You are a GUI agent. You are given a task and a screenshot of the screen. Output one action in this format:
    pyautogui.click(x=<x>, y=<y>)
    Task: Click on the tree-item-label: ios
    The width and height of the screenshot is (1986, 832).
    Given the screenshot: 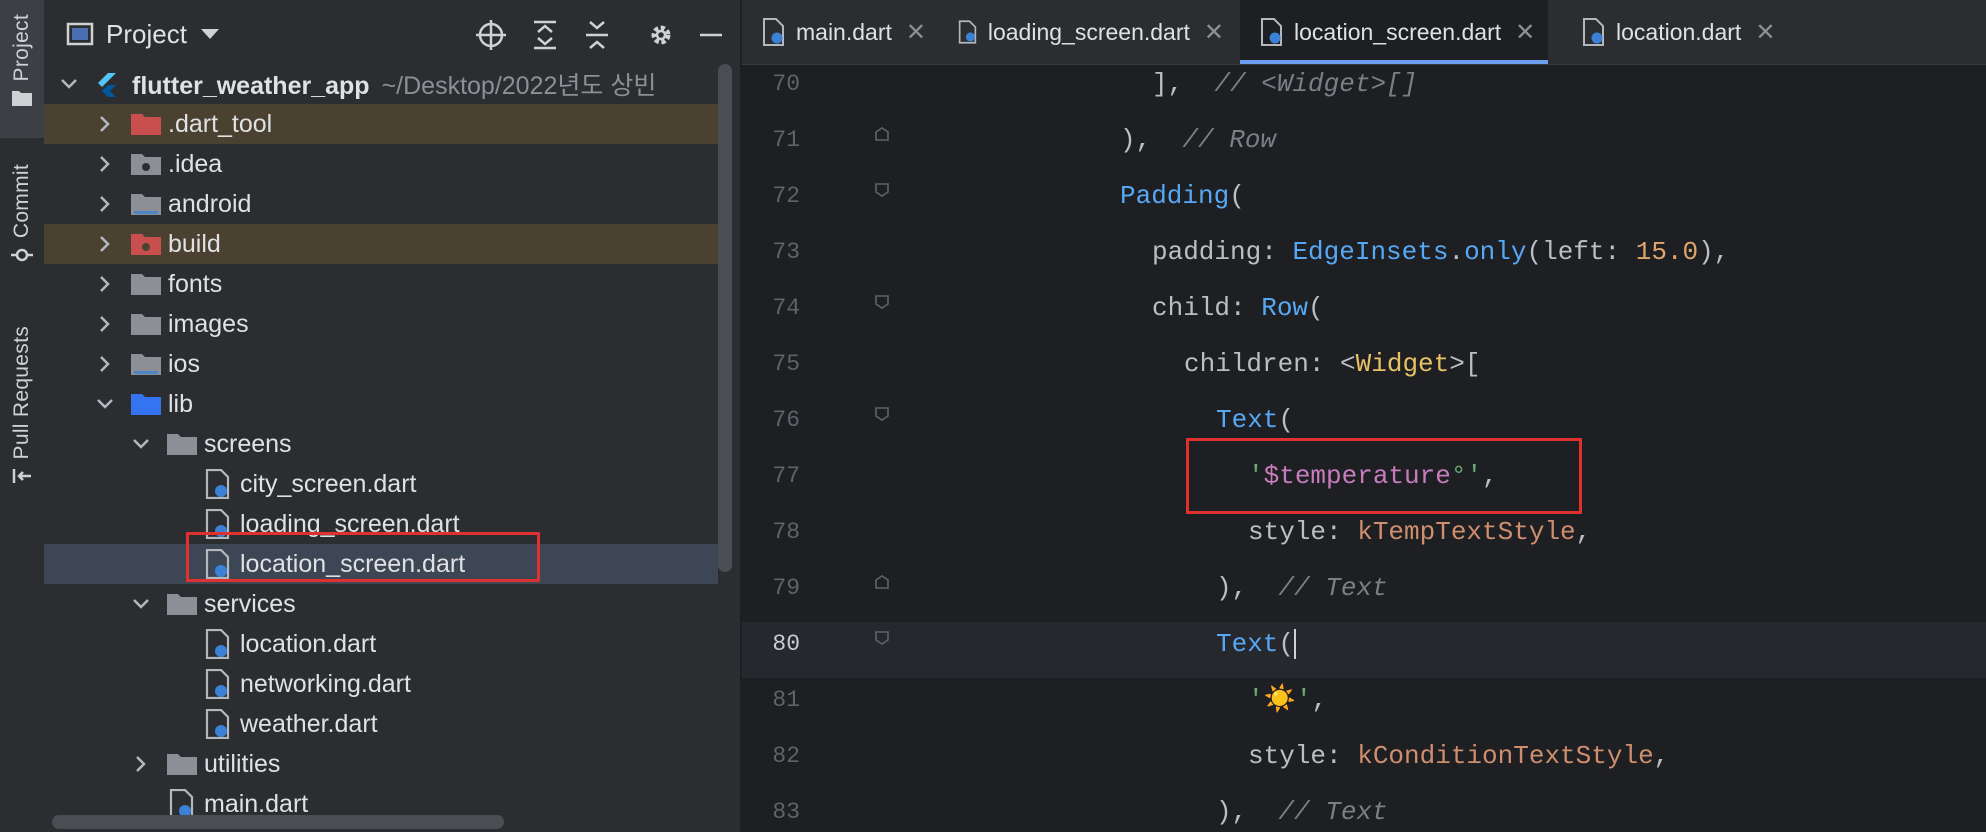 What is the action you would take?
    pyautogui.click(x=184, y=363)
    